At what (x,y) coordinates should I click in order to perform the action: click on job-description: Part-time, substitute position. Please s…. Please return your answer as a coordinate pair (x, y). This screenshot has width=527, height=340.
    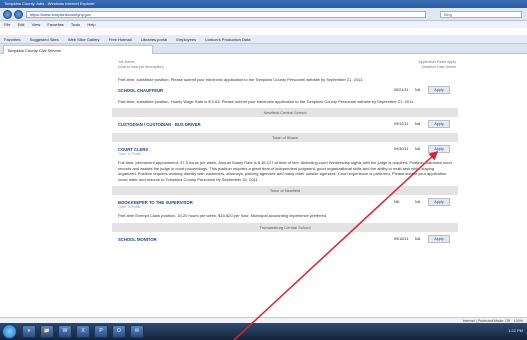
    Looking at the image, I should click on (241, 79).